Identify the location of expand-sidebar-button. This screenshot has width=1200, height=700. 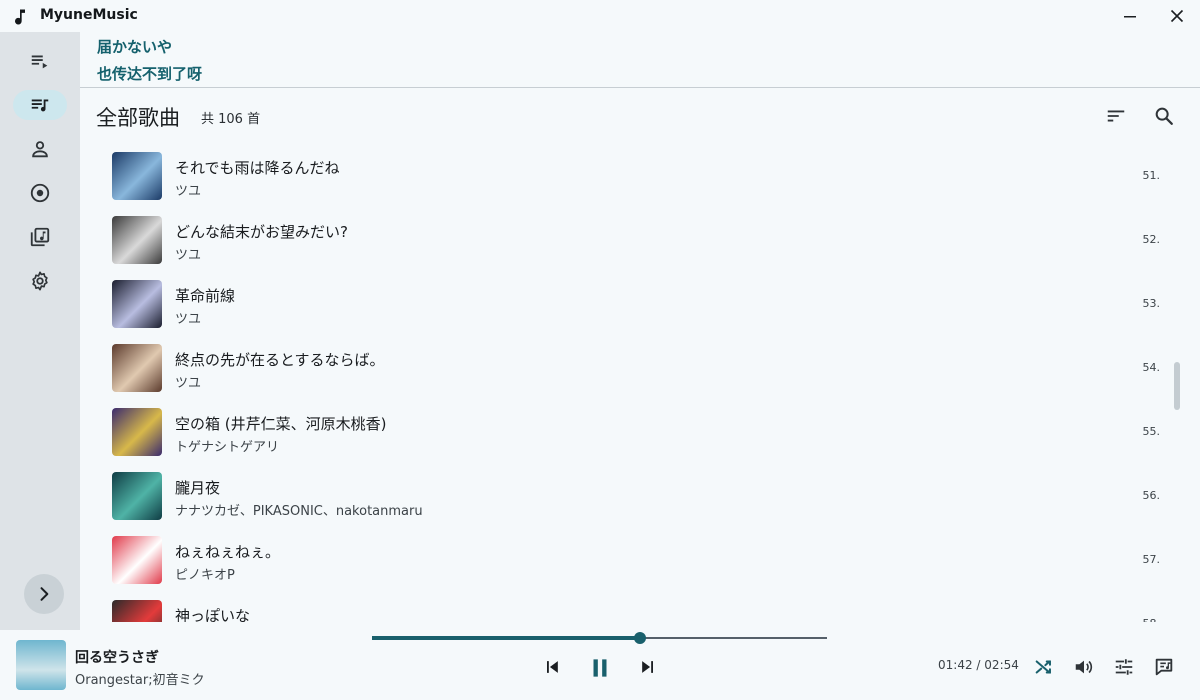
(44, 594).